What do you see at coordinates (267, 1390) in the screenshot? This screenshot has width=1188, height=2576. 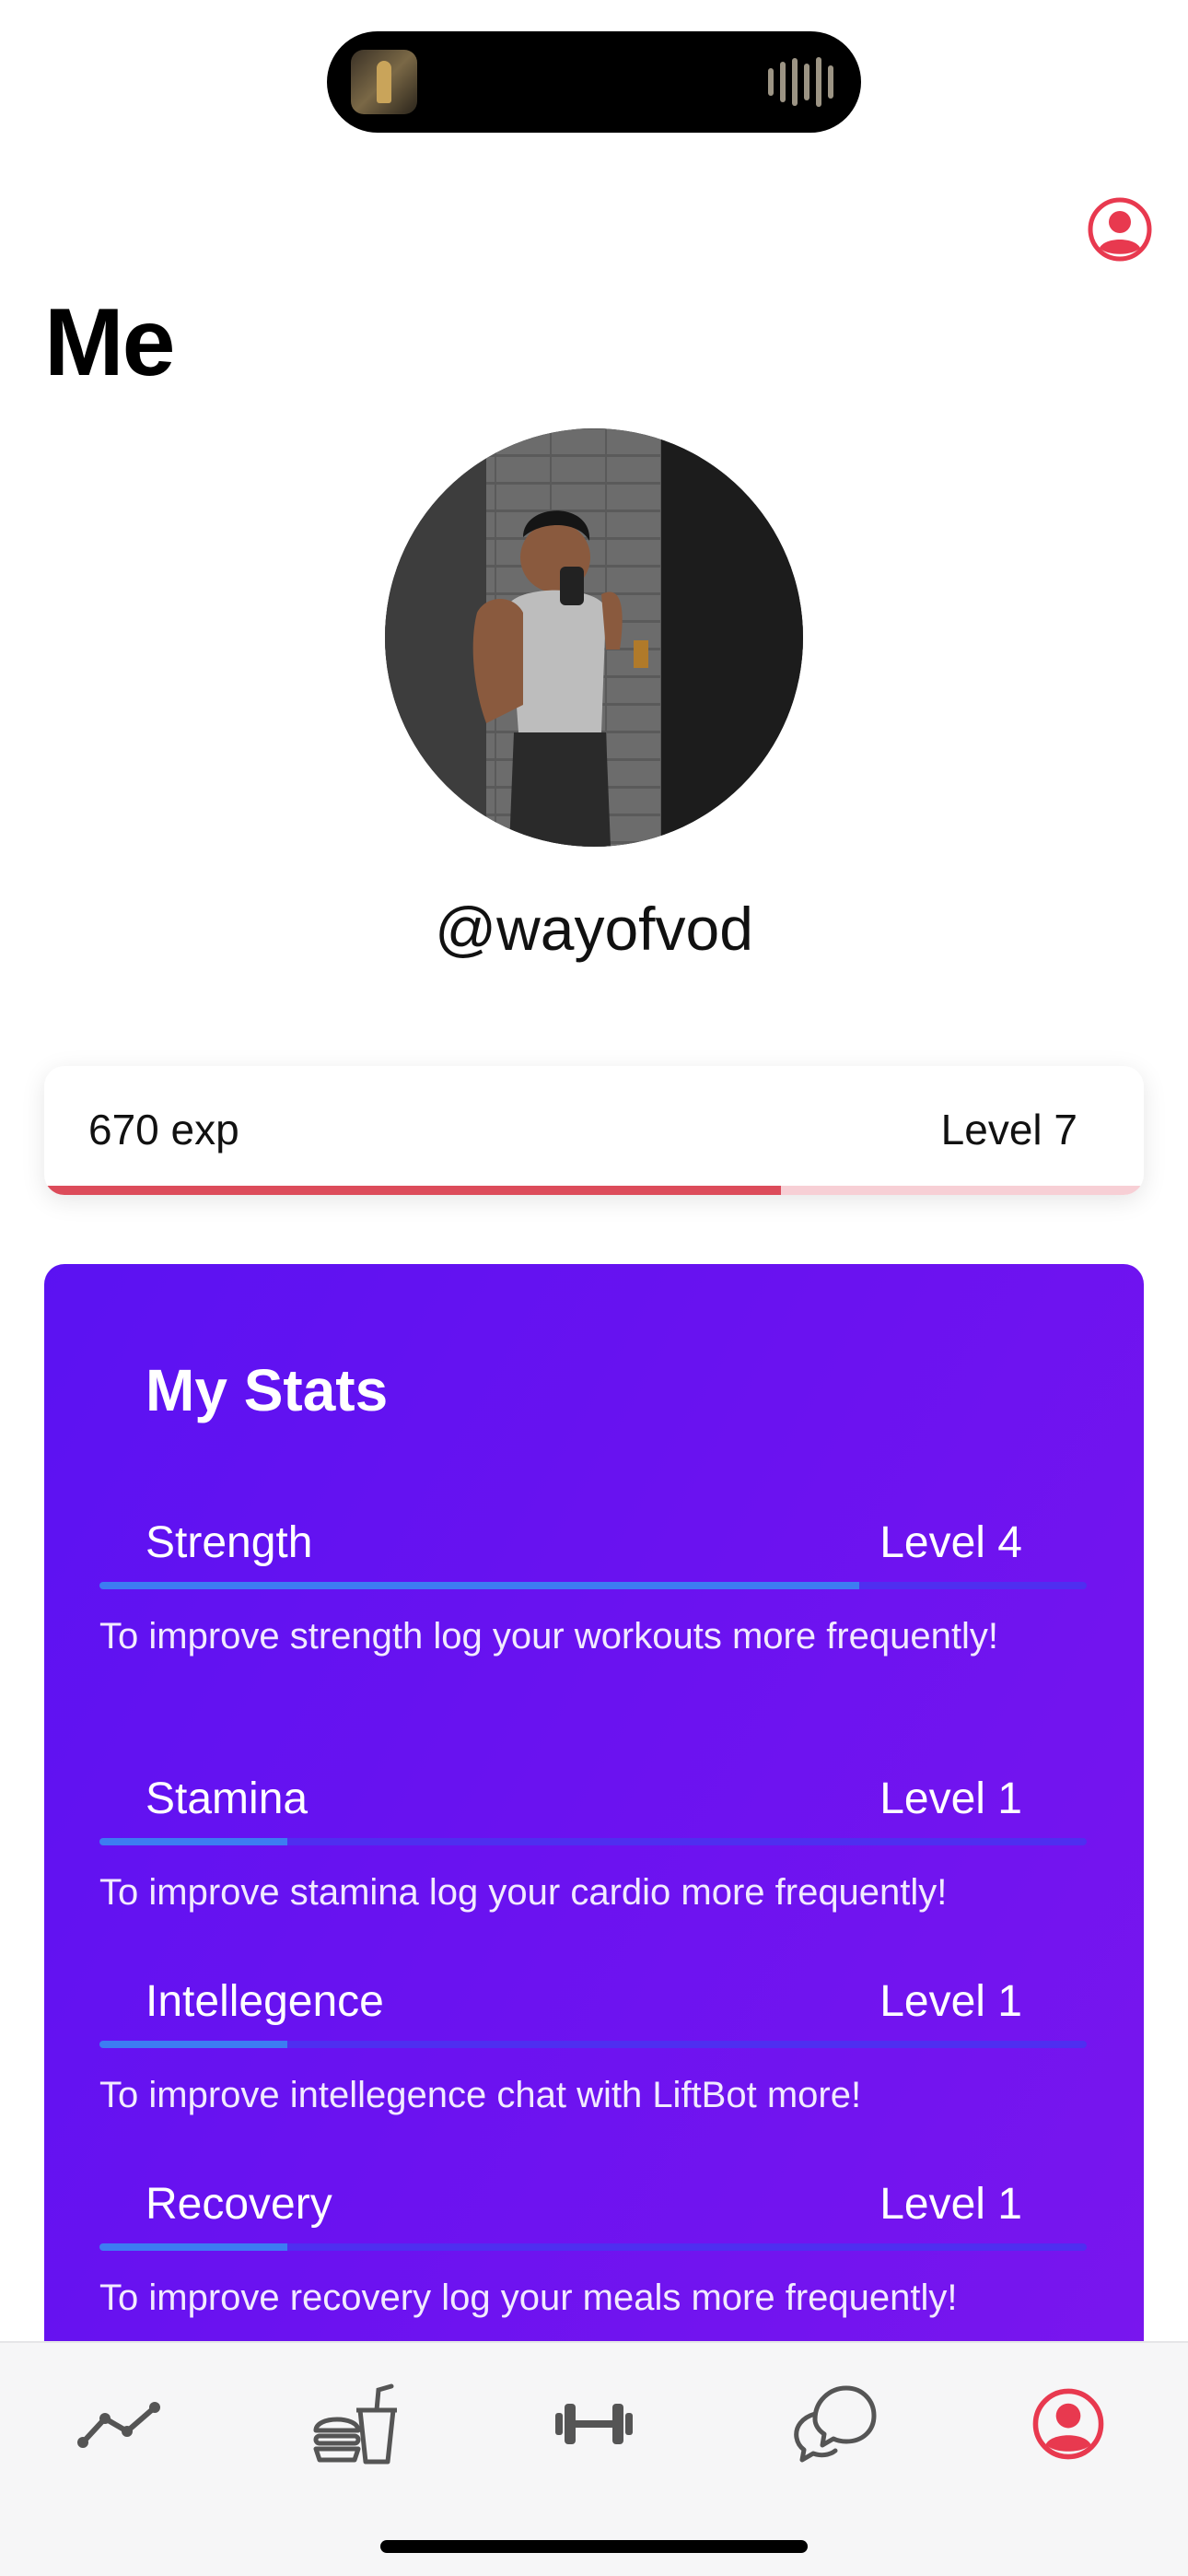 I see `stats-title: My Stats` at bounding box center [267, 1390].